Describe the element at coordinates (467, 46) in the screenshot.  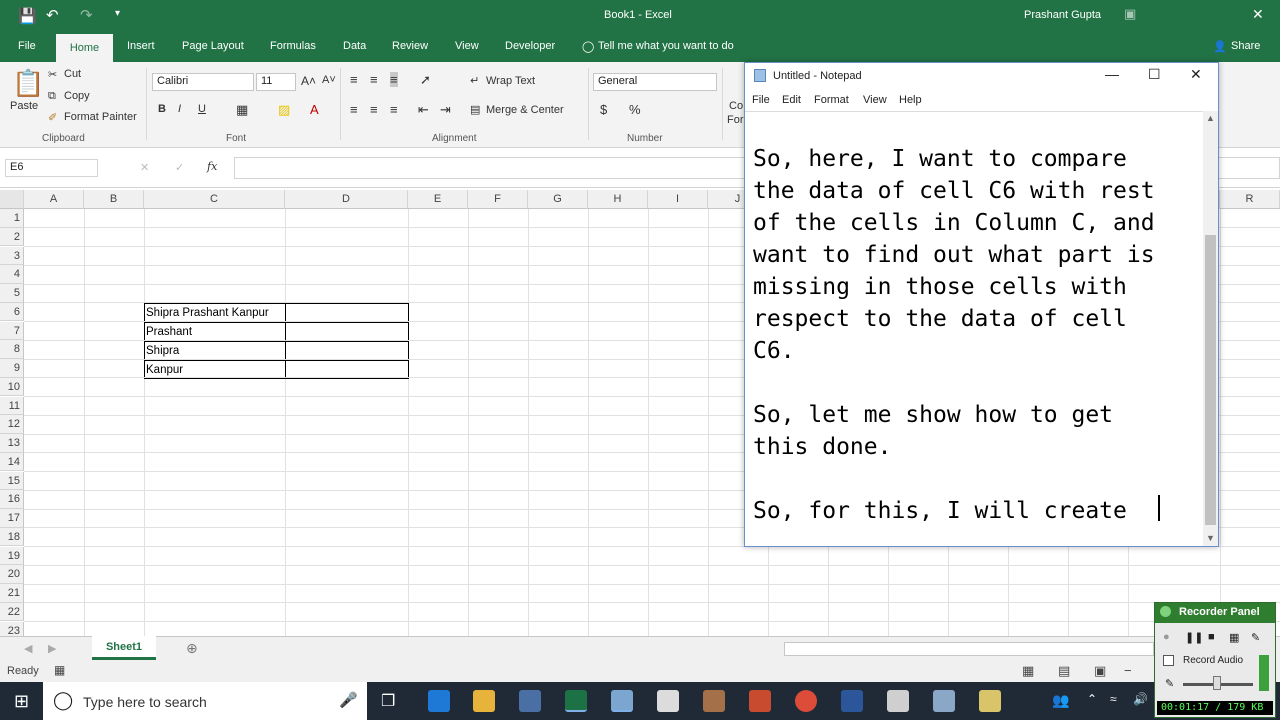
I see `tab-view: View` at that location.